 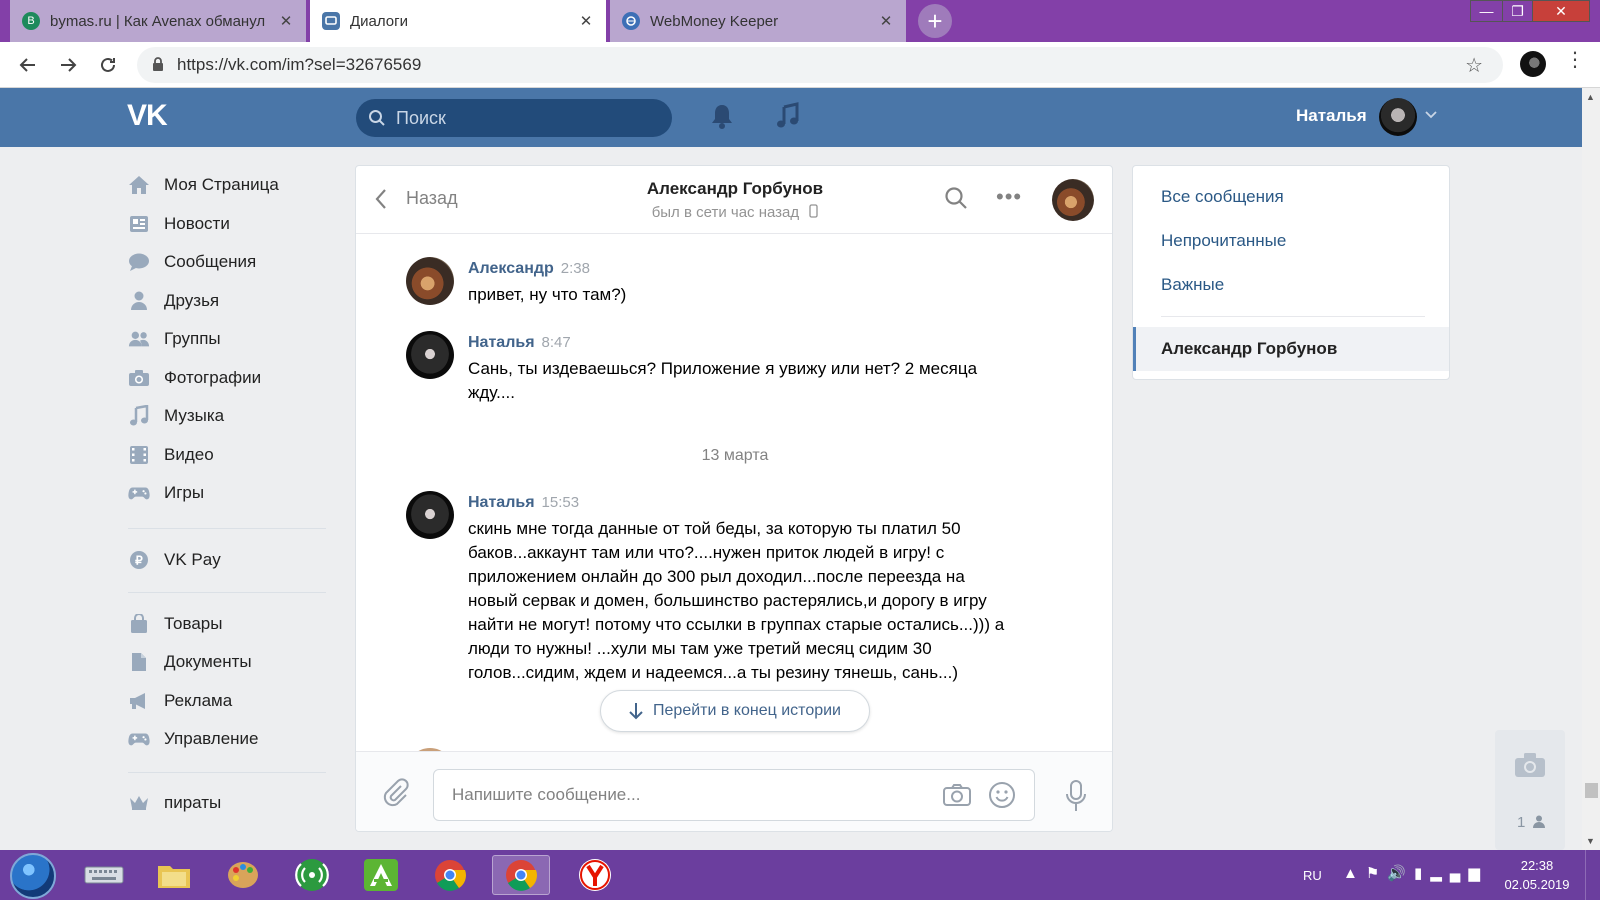 What do you see at coordinates (521, 875) in the screenshot?
I see `chrome-icon` at bounding box center [521, 875].